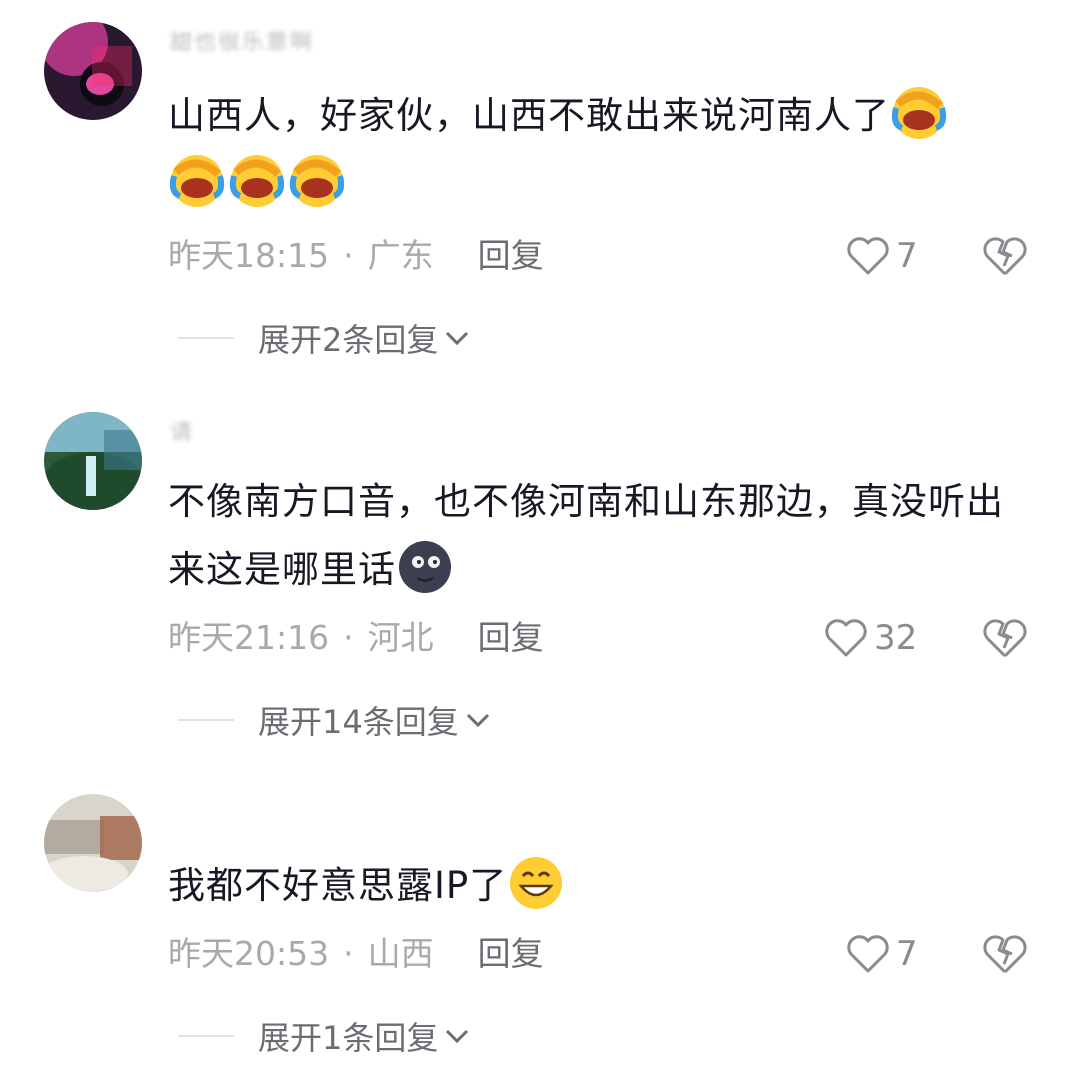  What do you see at coordinates (896, 638) in the screenshot?
I see `like-count: 32` at bounding box center [896, 638].